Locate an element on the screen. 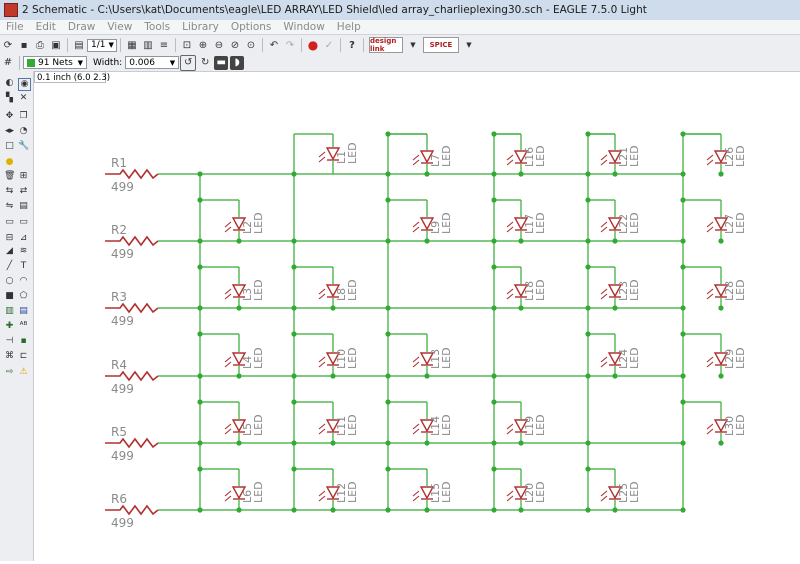  modules-icon: ⌘ is located at coordinates (9, 356).